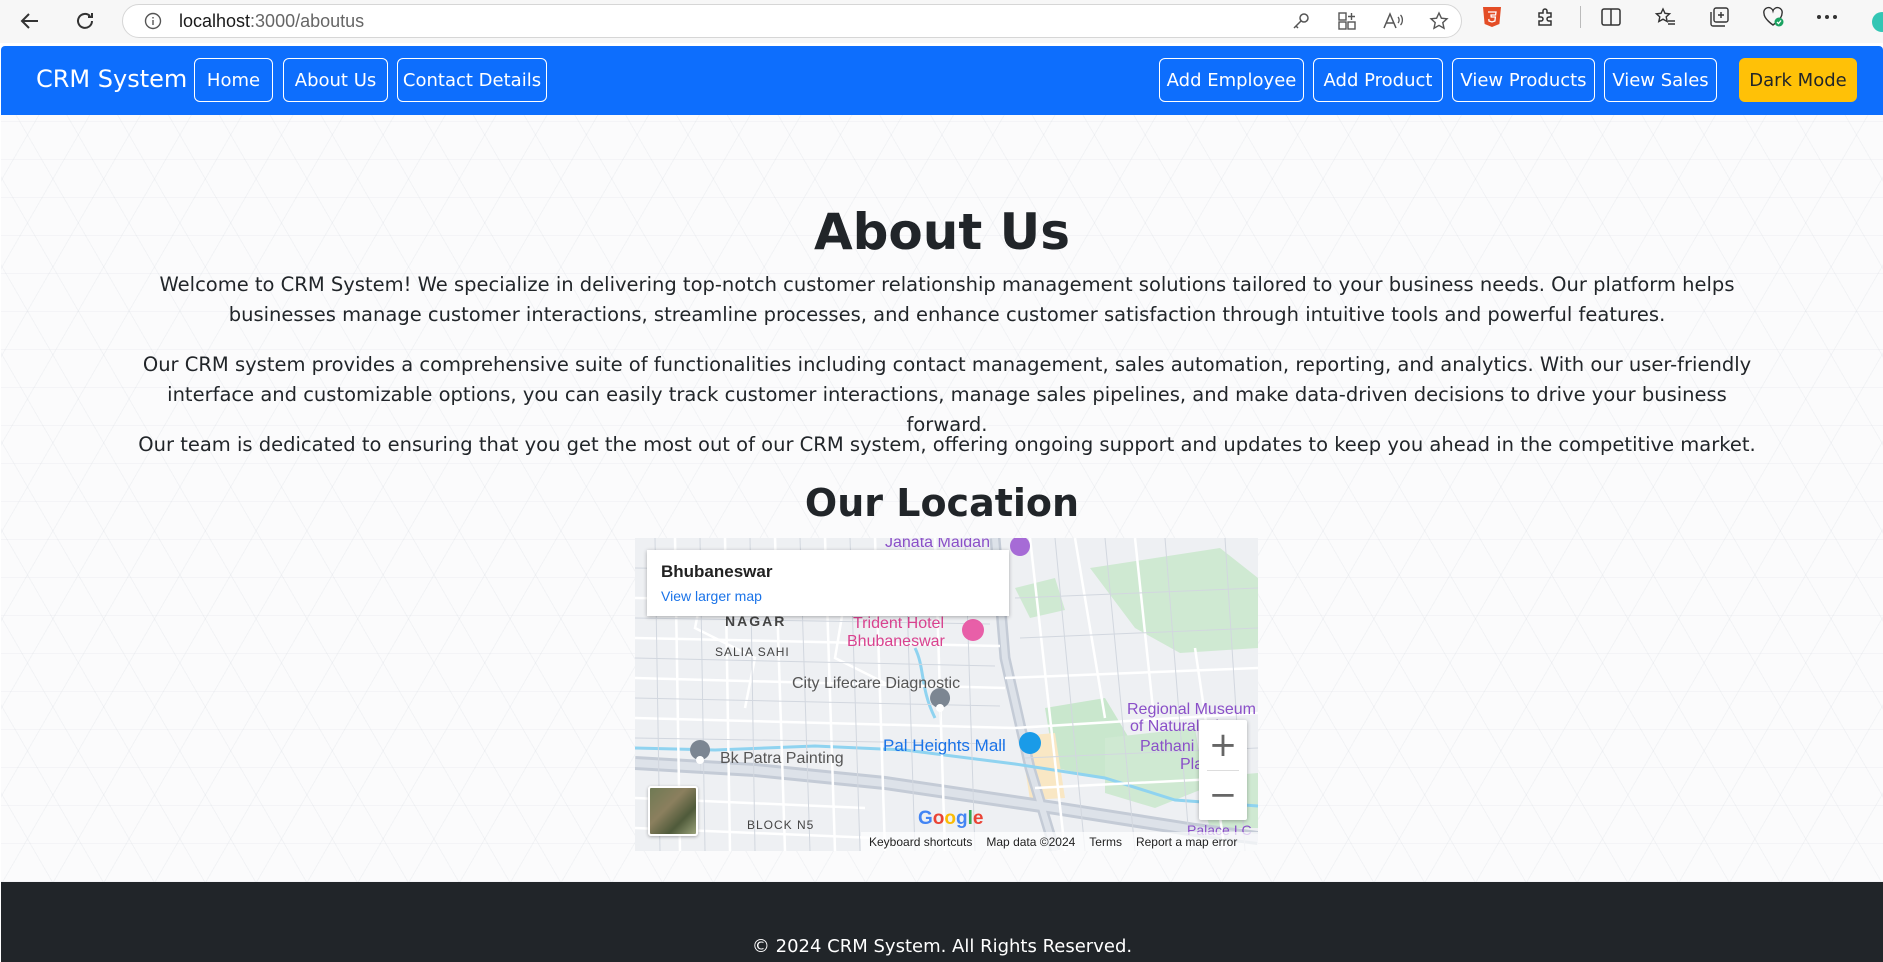  What do you see at coordinates (898, 623) in the screenshot?
I see `map-label-trident-1: Trident Hotel` at bounding box center [898, 623].